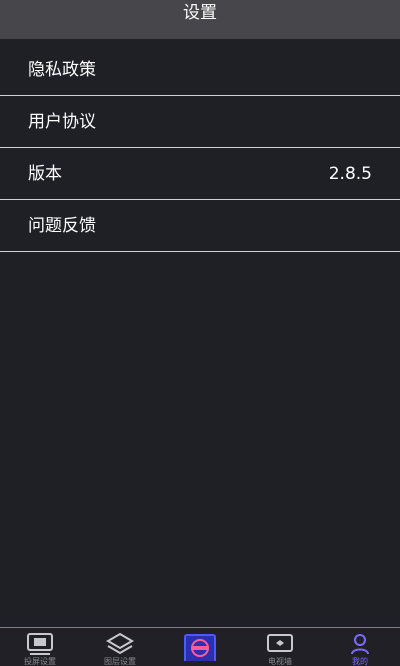 The image size is (400, 666). I want to click on tab-label: 我的, so click(360, 661).